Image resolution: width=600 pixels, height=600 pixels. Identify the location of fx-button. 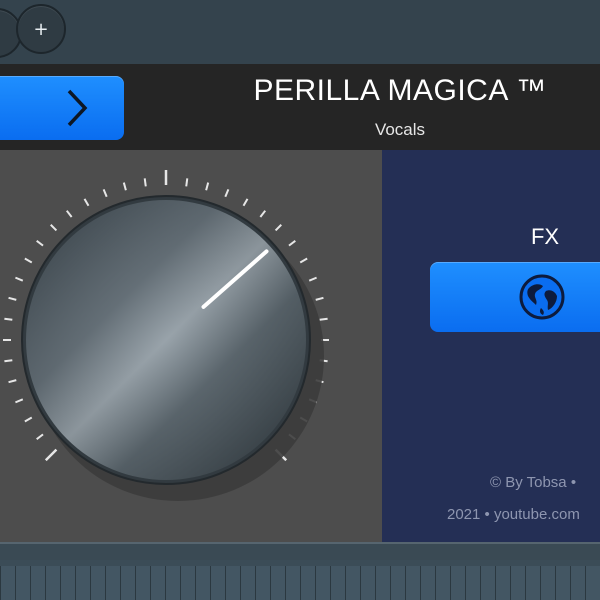
(515, 297).